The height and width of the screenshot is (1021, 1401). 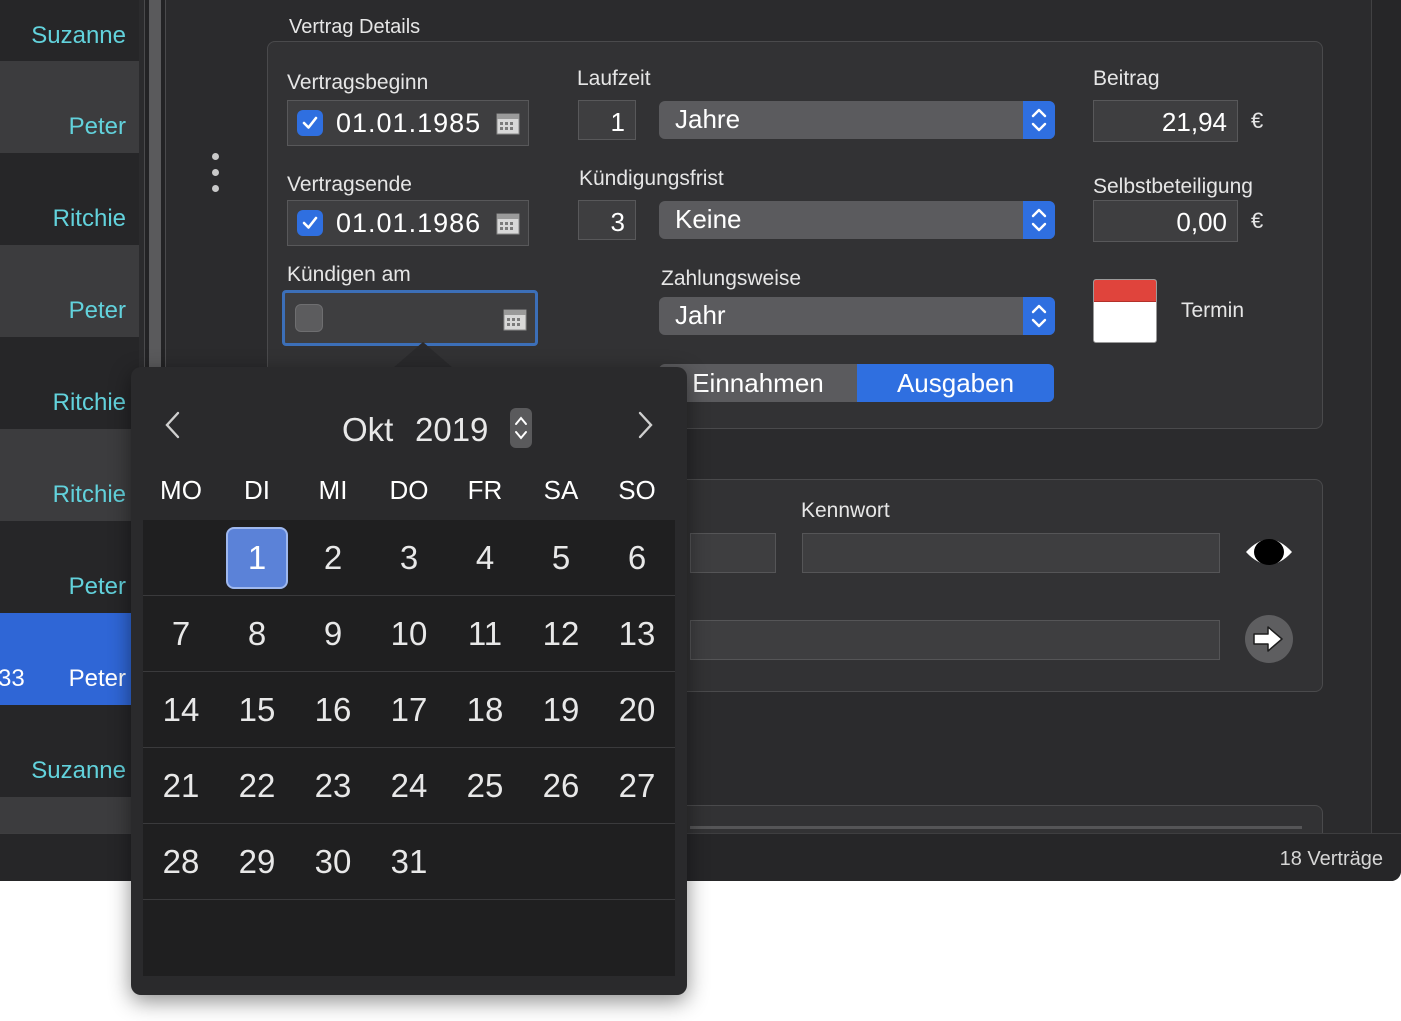 What do you see at coordinates (409, 786) in the screenshot?
I see `calendar-day: 24` at bounding box center [409, 786].